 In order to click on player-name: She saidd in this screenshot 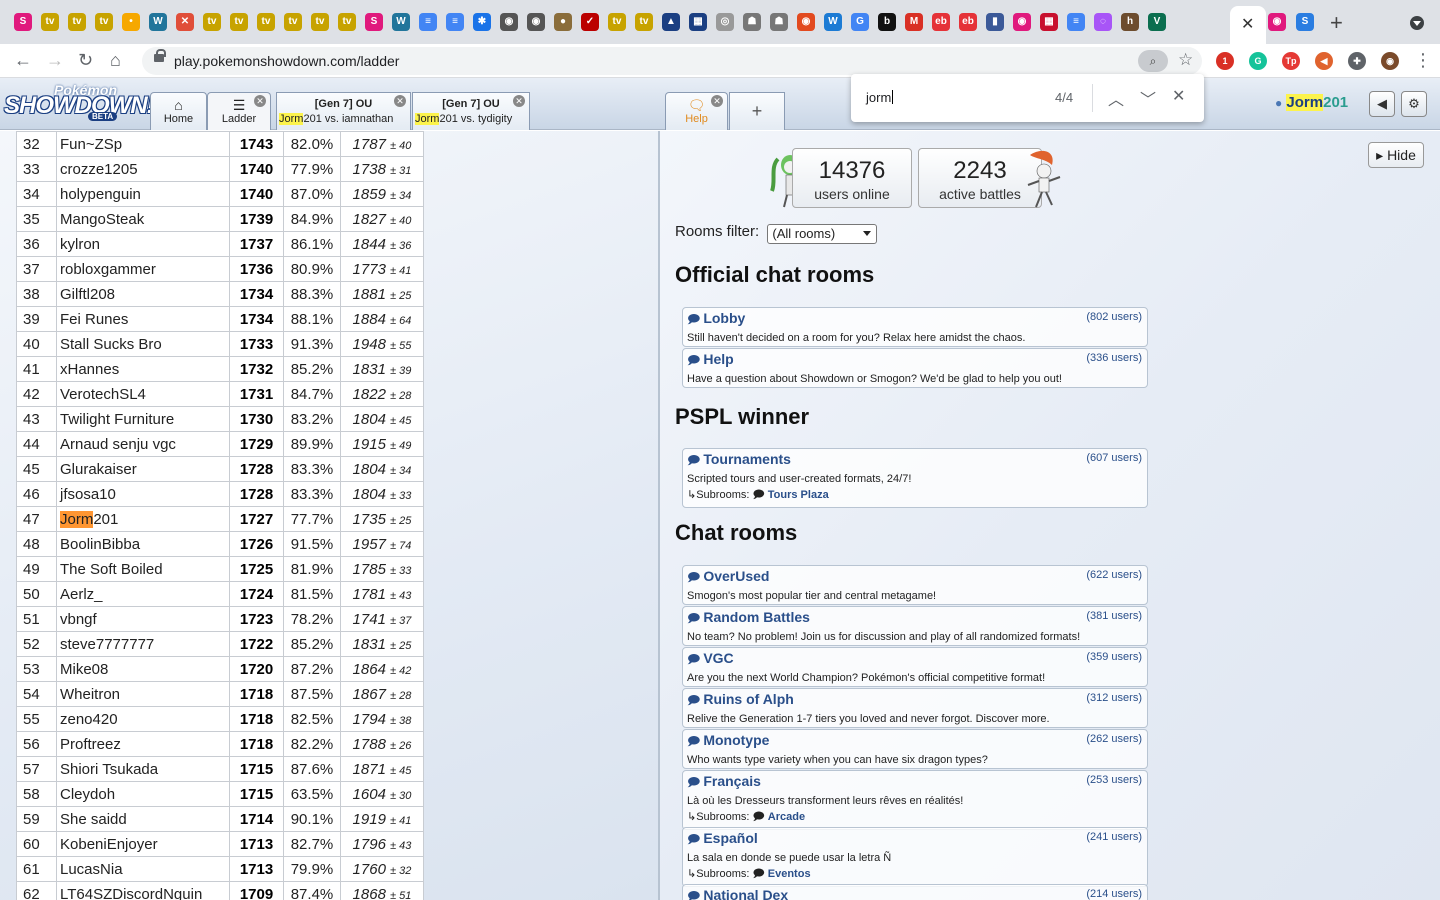, I will do `click(143, 819)`.